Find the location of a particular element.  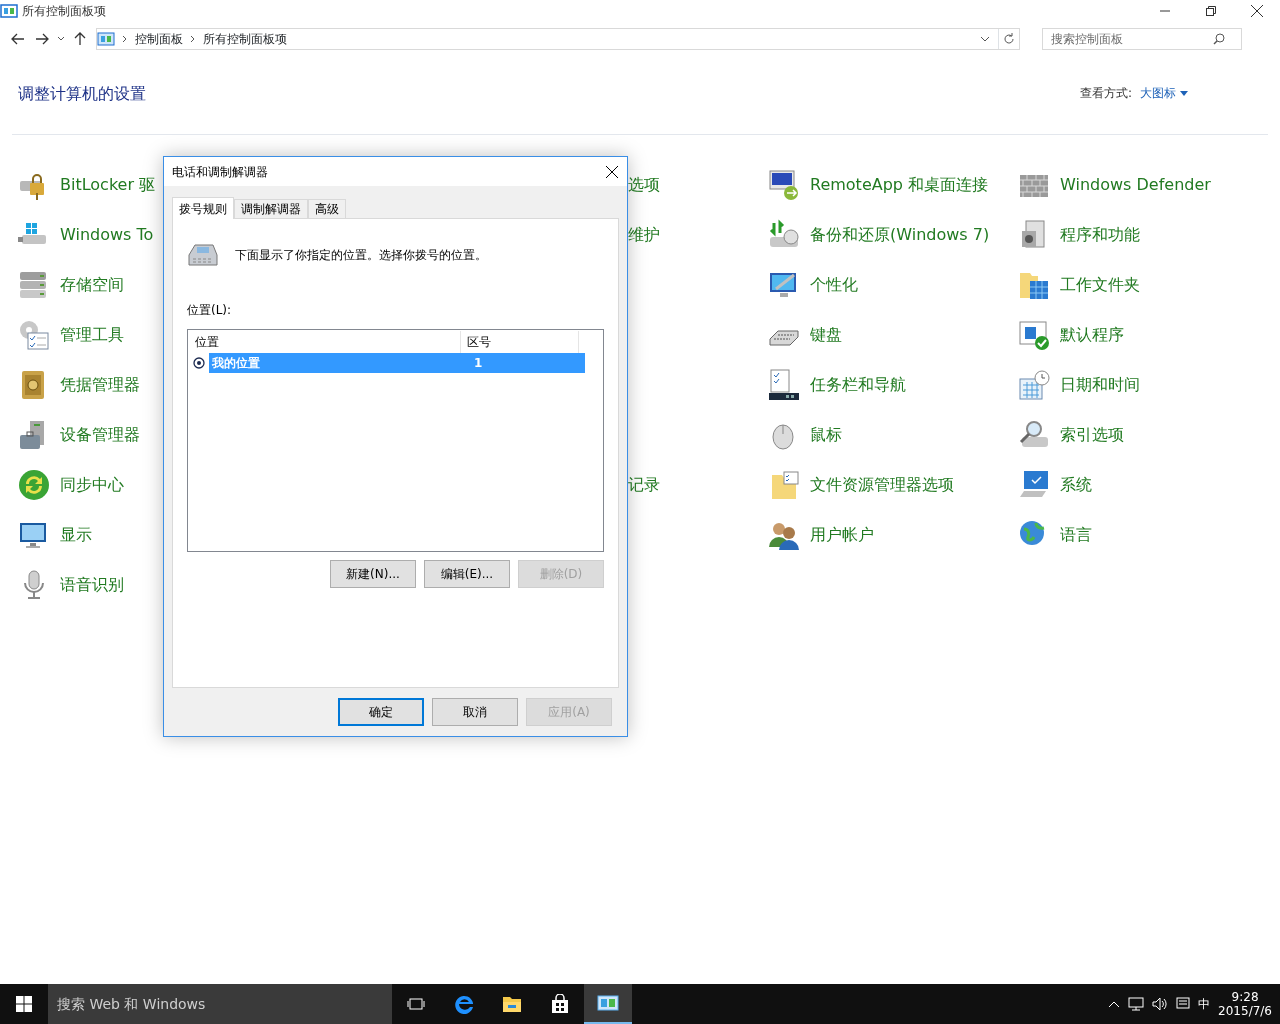

control-panel-link: 同步中心 is located at coordinates (92, 485).